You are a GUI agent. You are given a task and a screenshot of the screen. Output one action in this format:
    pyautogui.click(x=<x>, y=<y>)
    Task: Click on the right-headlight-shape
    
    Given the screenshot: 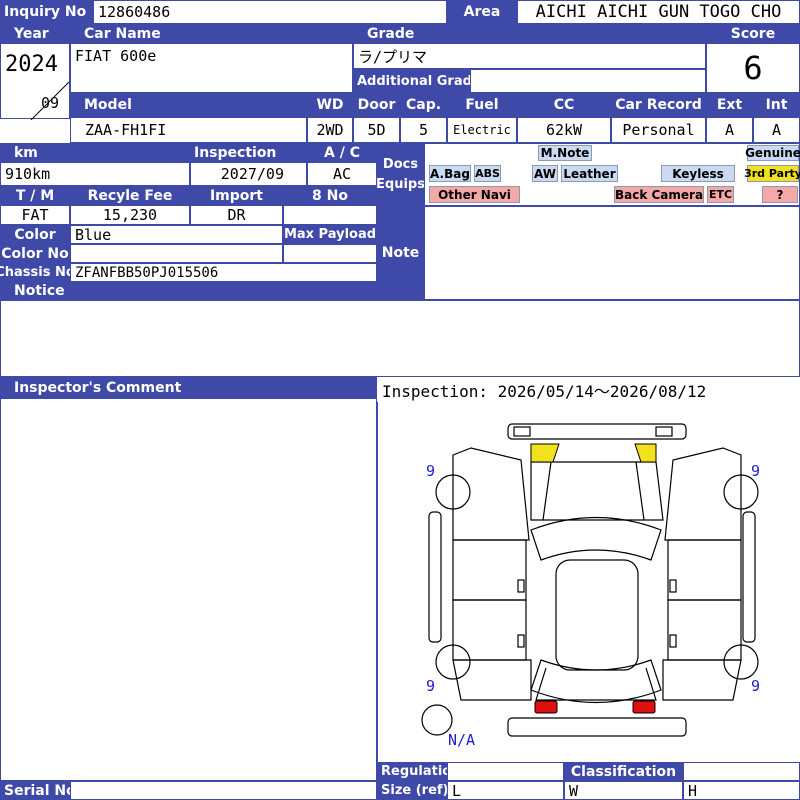 What is the action you would take?
    pyautogui.click(x=645, y=453)
    